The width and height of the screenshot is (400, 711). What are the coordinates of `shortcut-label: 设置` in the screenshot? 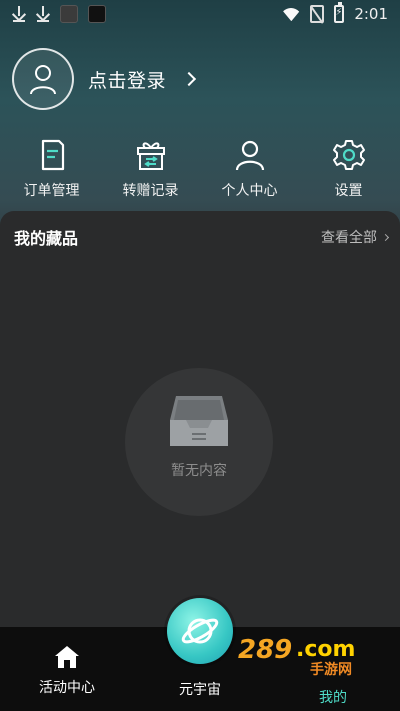 It's located at (348, 191).